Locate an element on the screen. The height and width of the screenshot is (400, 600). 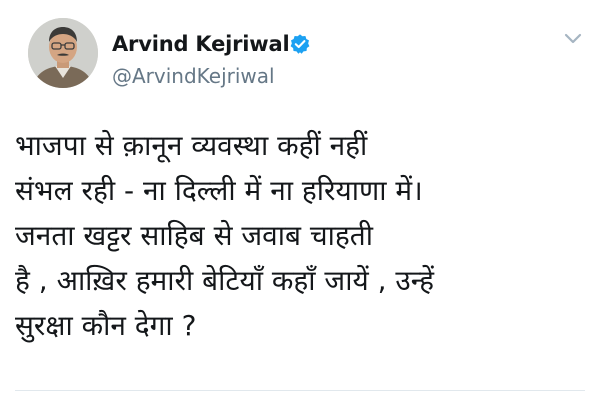
tweet-text-line: सुरक्षा कौन देगा ? is located at coordinates (106, 325).